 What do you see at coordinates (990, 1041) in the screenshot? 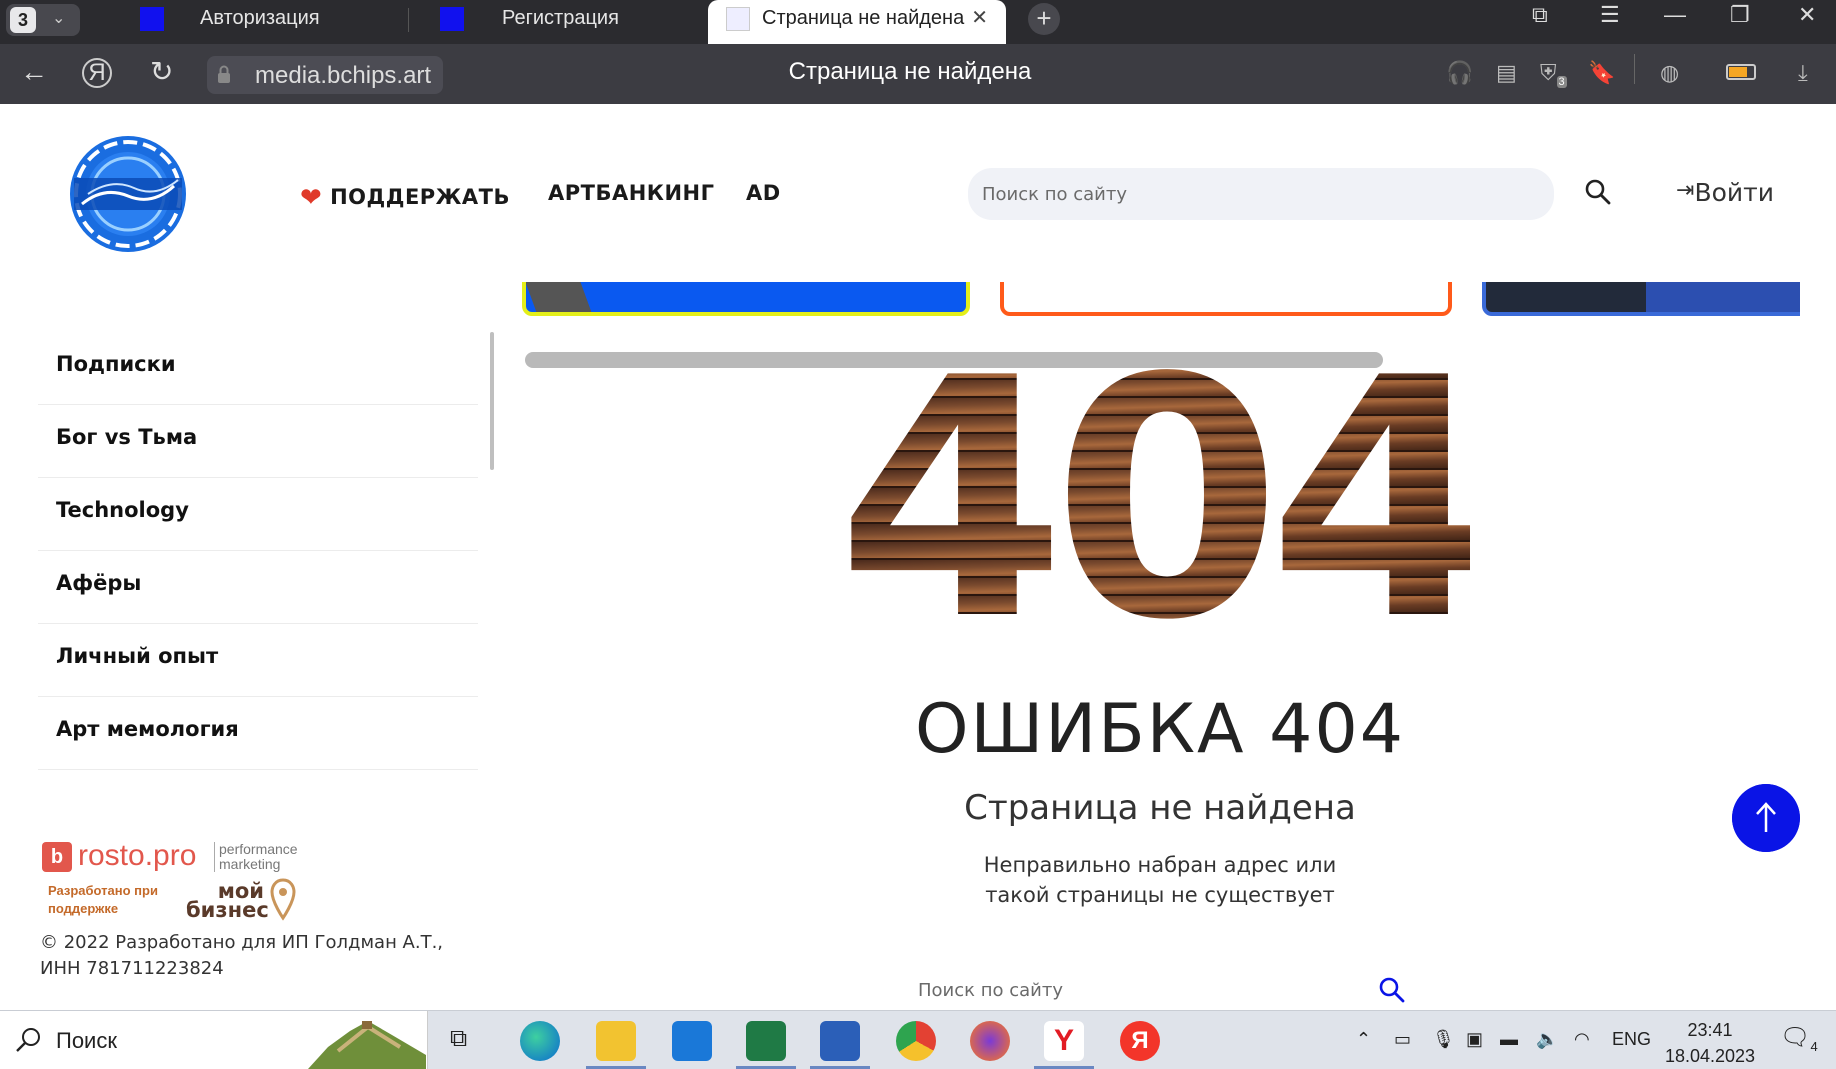
I see `firefox-icon` at bounding box center [990, 1041].